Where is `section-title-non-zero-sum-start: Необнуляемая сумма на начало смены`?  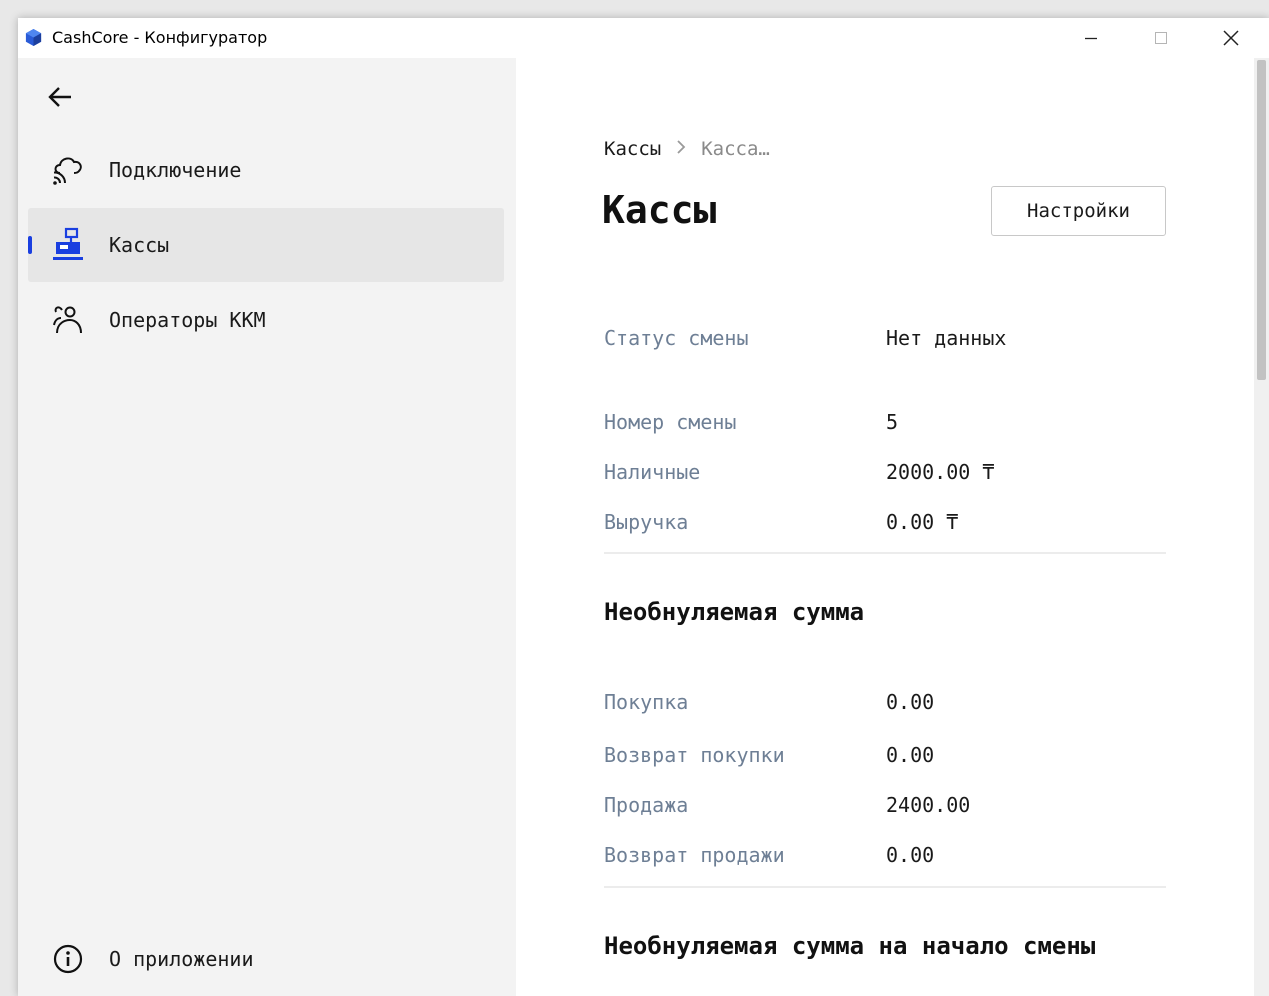 section-title-non-zero-sum-start: Необнуляемая сумма на начало смены is located at coordinates (850, 946).